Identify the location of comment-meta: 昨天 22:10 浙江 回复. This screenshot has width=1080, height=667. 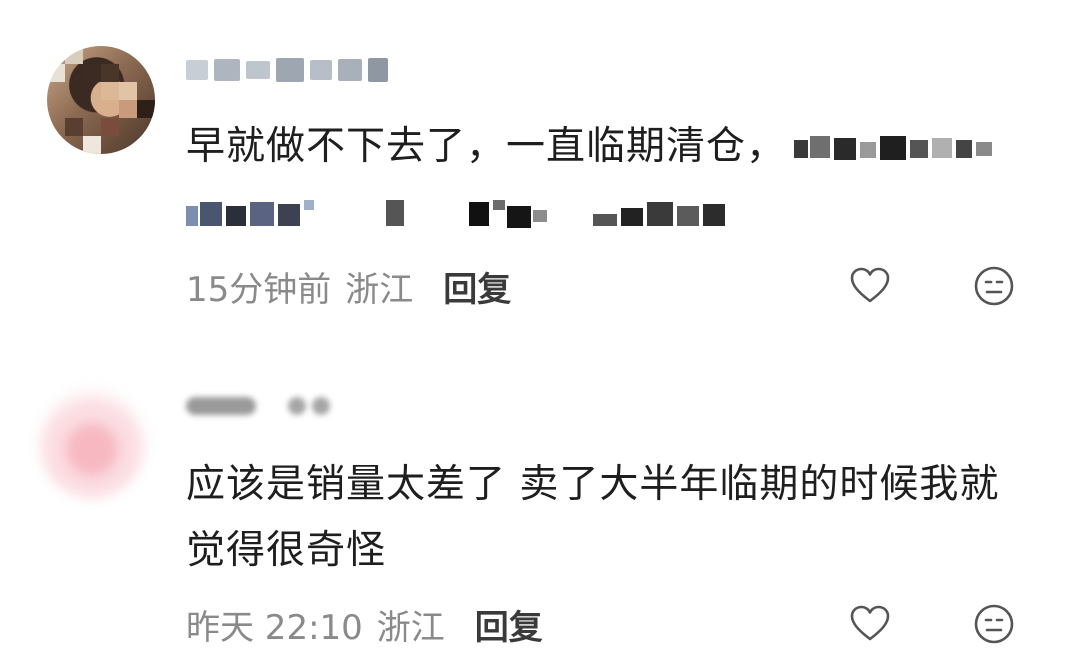
(364, 624).